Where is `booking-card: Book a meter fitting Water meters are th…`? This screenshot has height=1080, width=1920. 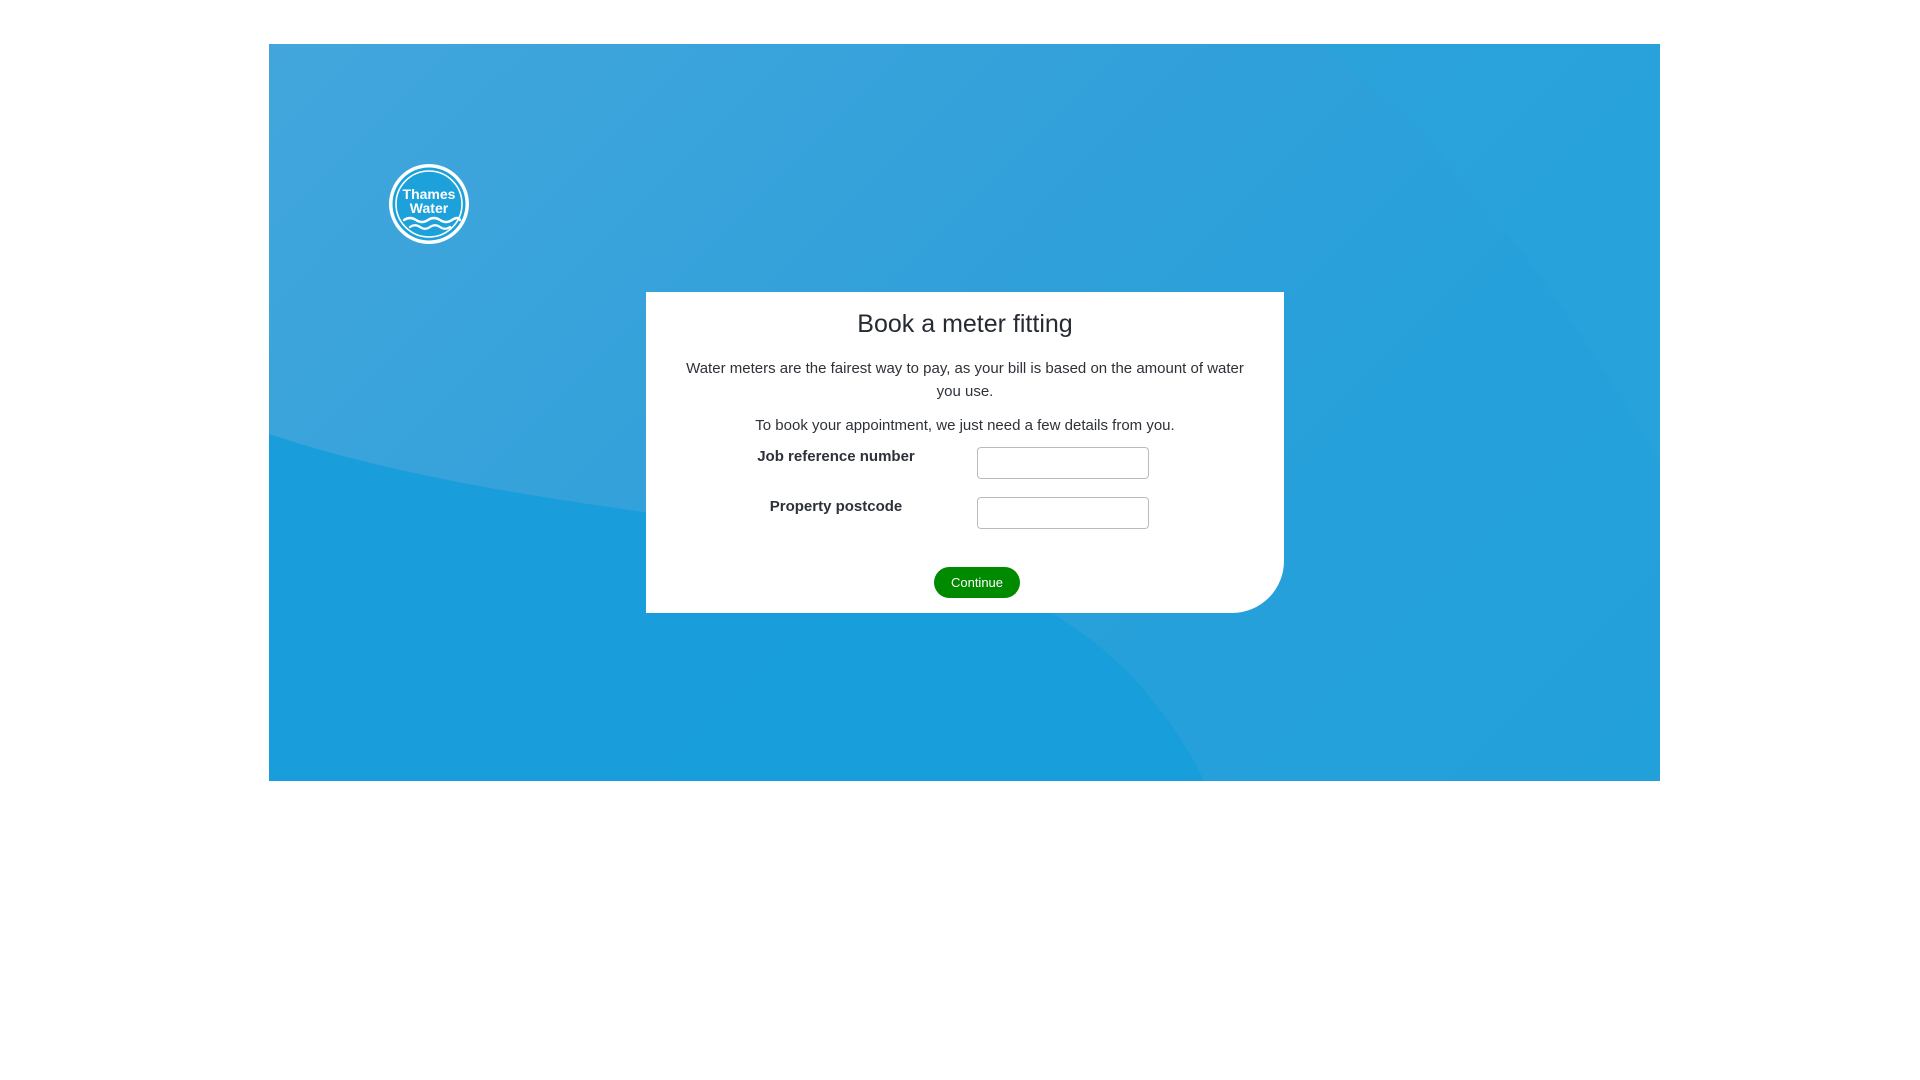
booking-card: Book a meter fitting Water meters are th… is located at coordinates (965, 452).